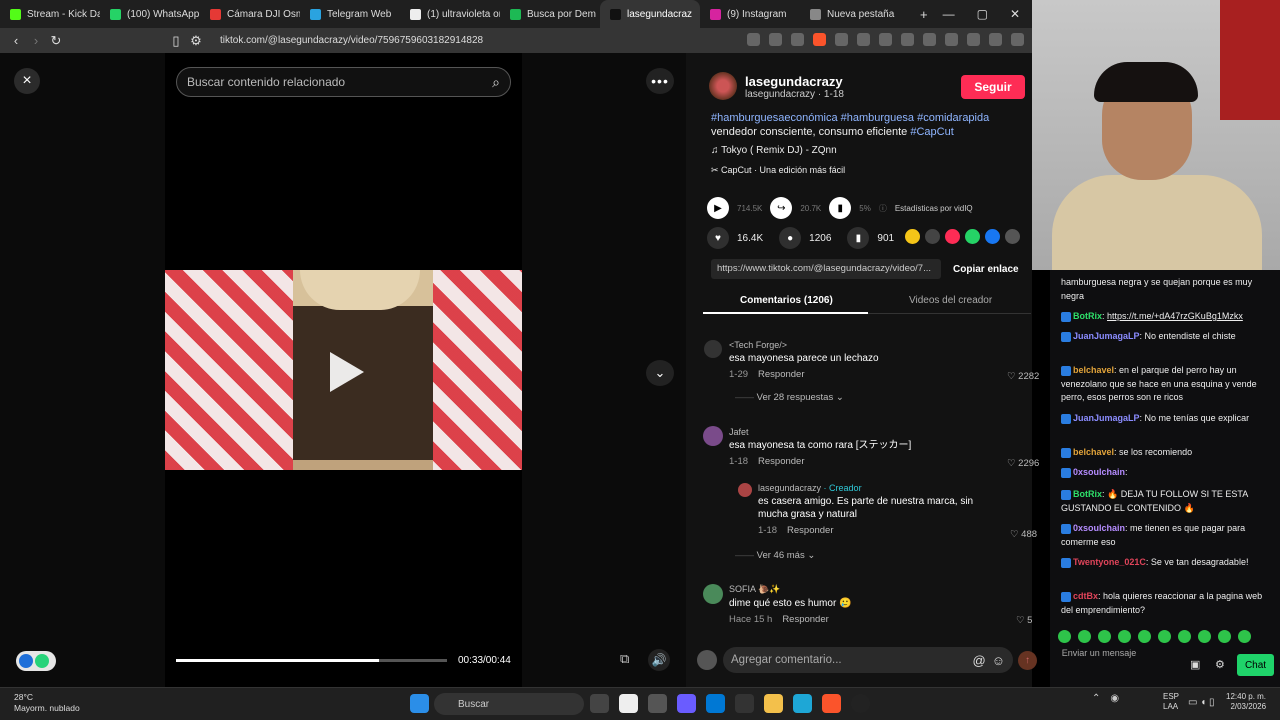 The height and width of the screenshot is (720, 1280). I want to click on comment-user: <Tech Forge/>, so click(859, 345).